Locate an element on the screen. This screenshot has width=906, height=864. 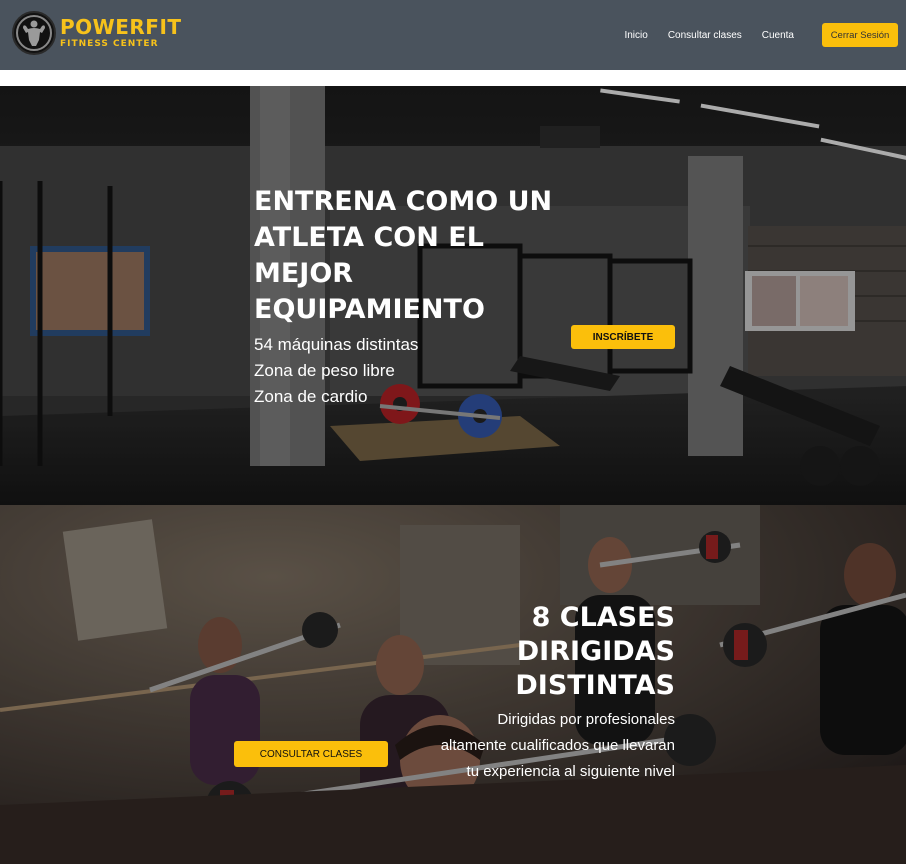
view-classes-button: CONSULTAR CLASES is located at coordinates (311, 754).